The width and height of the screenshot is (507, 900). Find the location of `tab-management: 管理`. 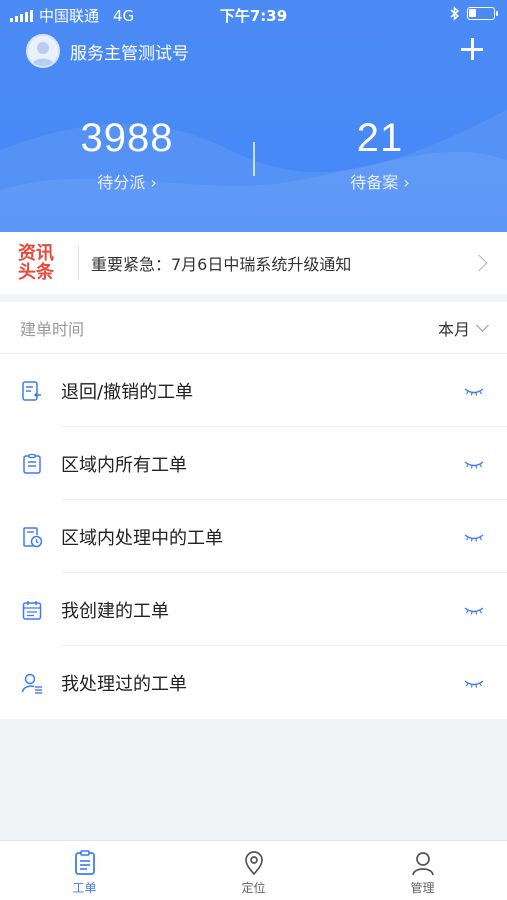

tab-management: 管理 is located at coordinates (422, 870).